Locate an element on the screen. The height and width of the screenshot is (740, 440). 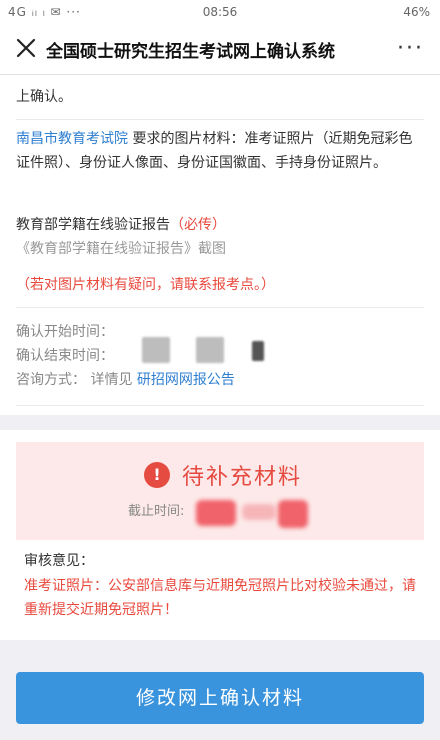
more-menu-icon: ··· is located at coordinates (410, 48).